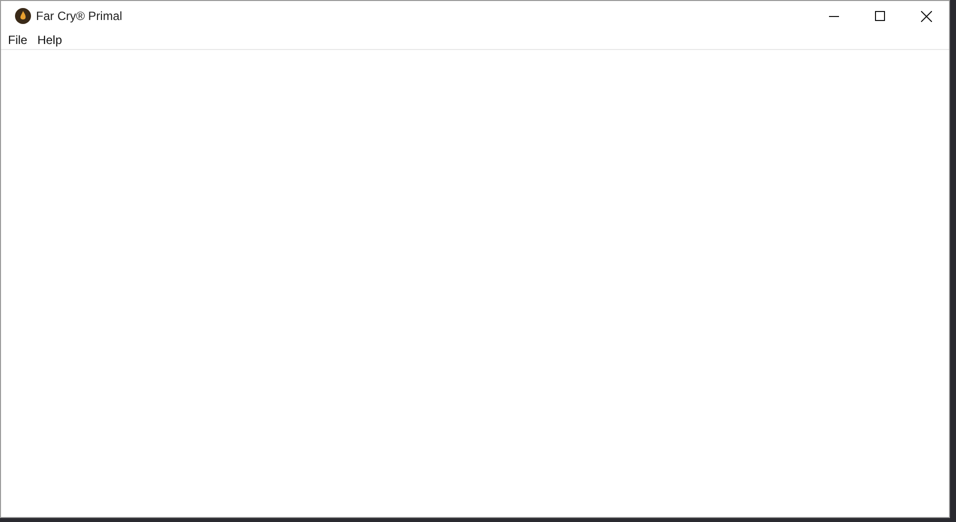  Describe the element at coordinates (17, 40) in the screenshot. I see `menu-item: File` at that location.